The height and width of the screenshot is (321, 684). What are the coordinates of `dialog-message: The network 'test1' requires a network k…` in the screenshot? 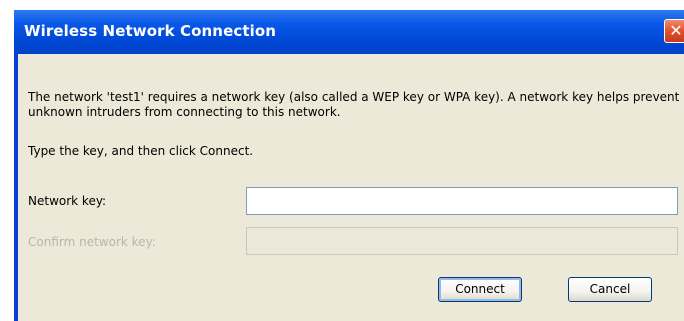 It's located at (354, 104).